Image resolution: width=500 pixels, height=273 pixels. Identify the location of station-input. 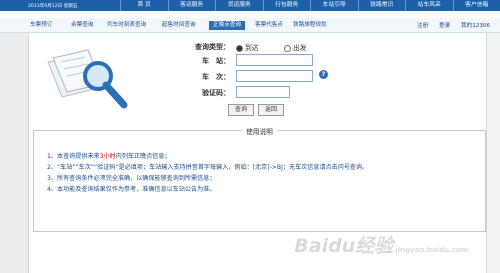
(274, 60).